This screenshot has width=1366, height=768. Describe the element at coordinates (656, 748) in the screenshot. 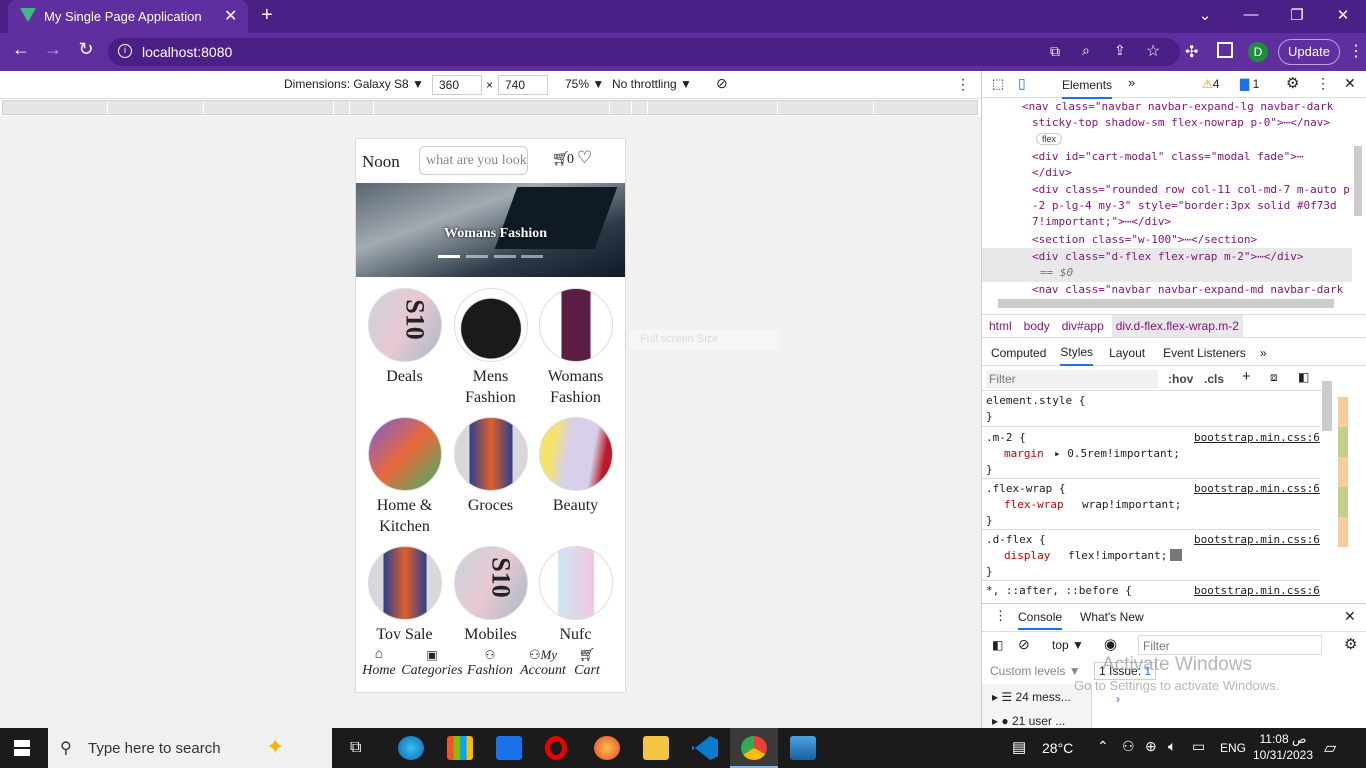

I see `file-explorer-icon` at that location.